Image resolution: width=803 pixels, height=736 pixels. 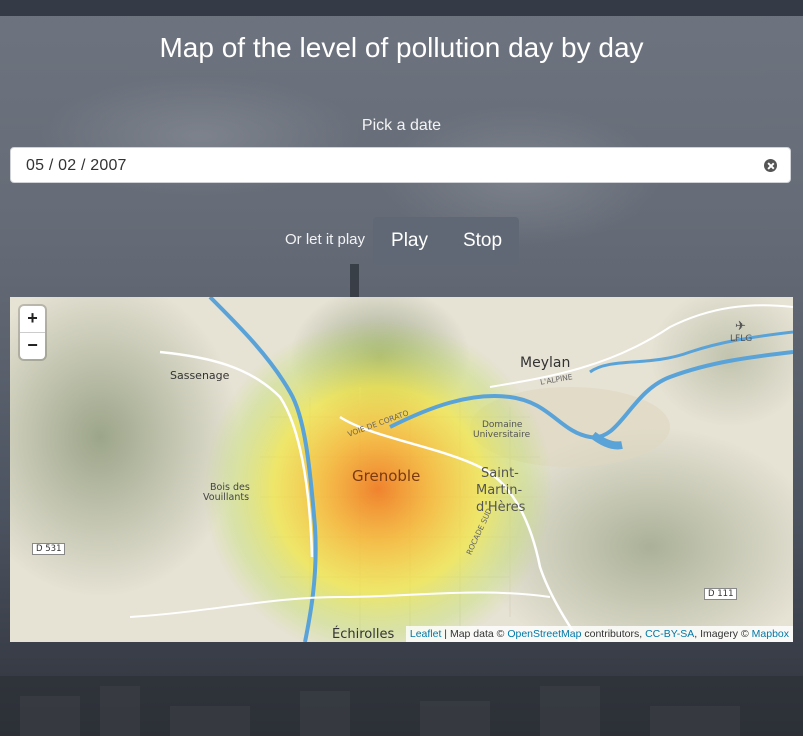 I want to click on map-label-saint-martin-2: Martin-, so click(x=499, y=490).